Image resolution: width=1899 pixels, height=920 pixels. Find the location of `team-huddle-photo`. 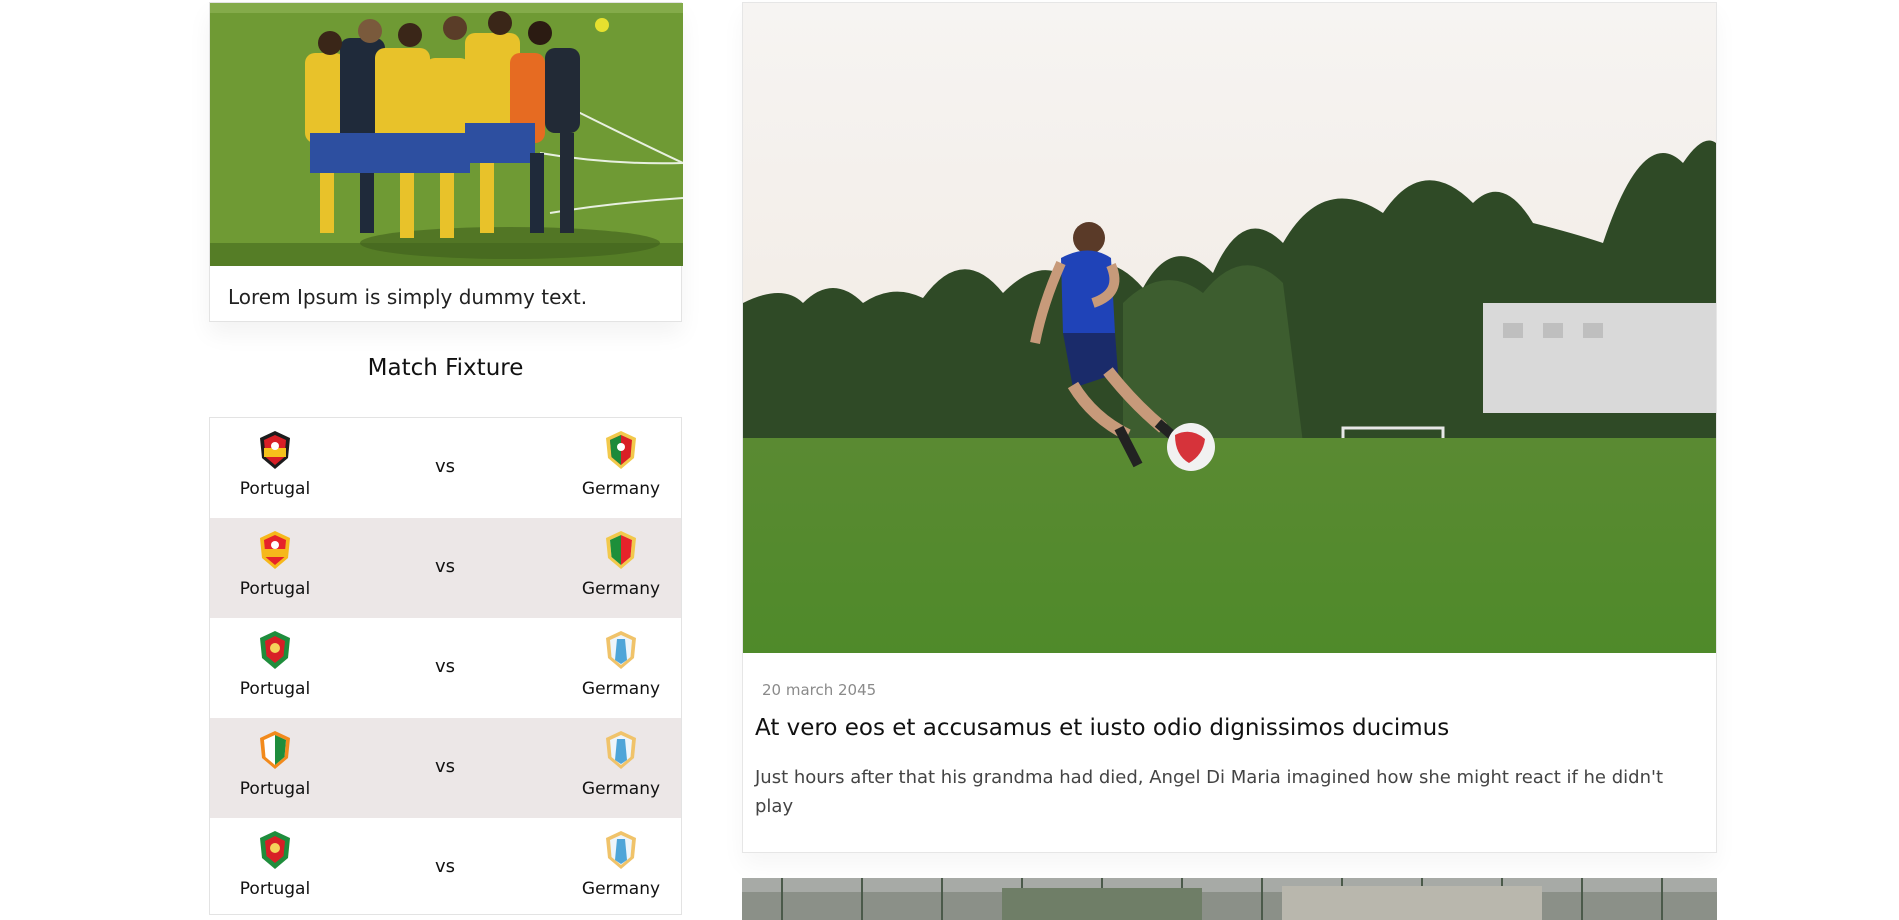

team-huddle-photo is located at coordinates (446, 134).